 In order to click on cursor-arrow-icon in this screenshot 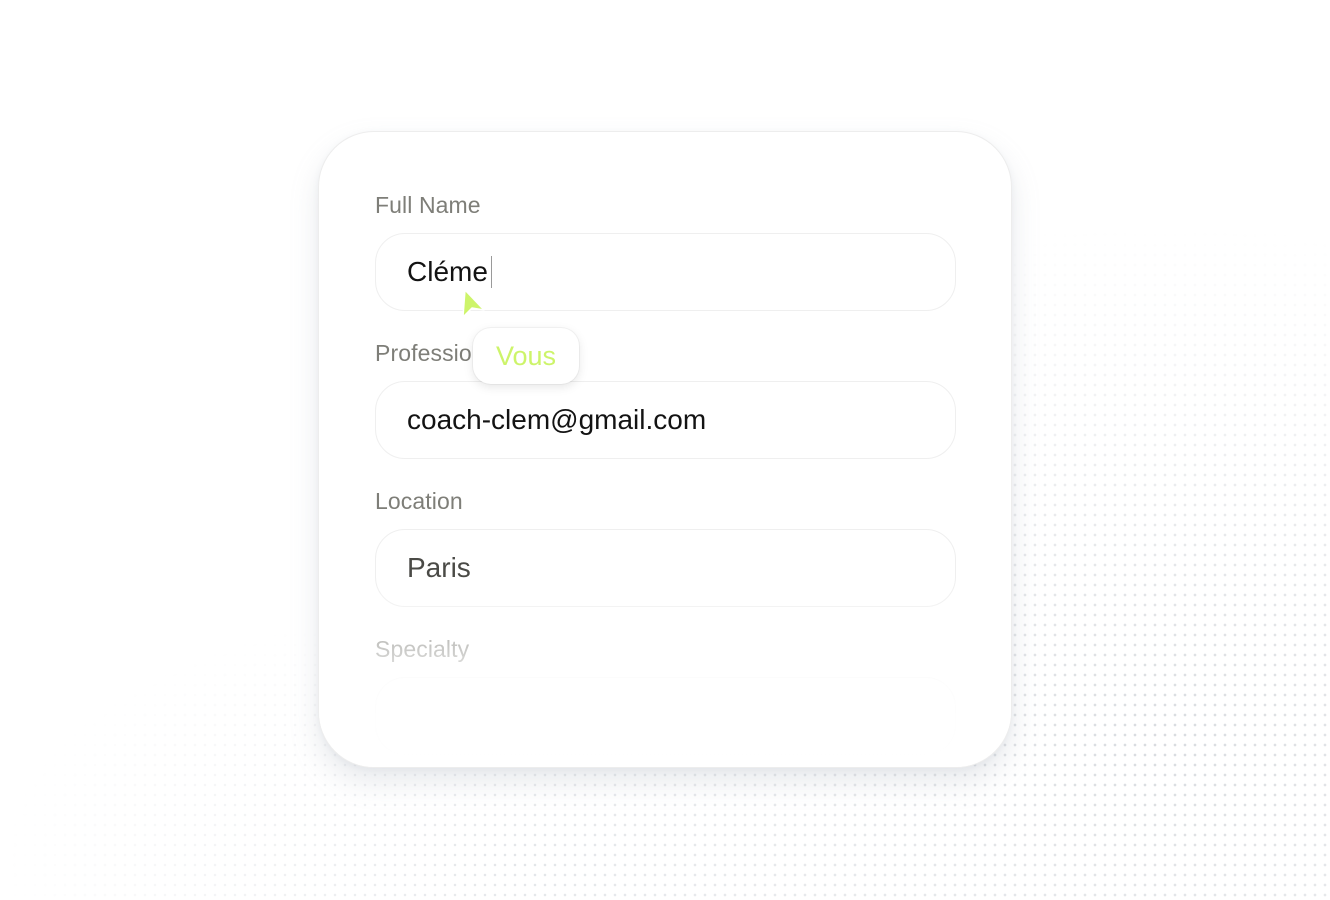, I will do `click(473, 303)`.